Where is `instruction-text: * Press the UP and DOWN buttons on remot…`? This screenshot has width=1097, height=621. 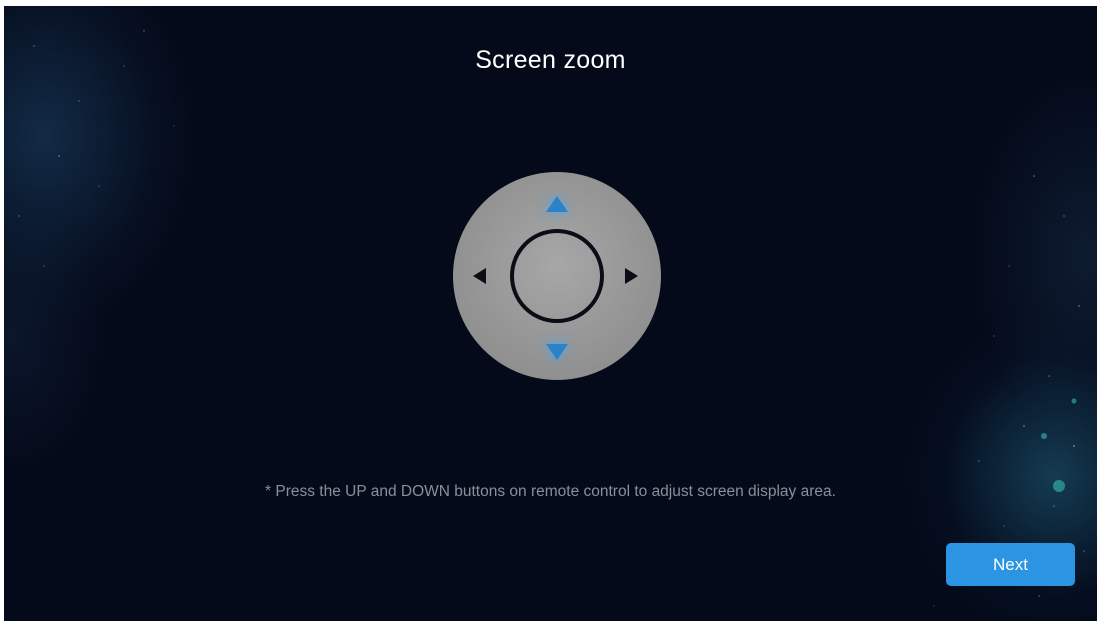 instruction-text: * Press the UP and DOWN buttons on remot… is located at coordinates (550, 491).